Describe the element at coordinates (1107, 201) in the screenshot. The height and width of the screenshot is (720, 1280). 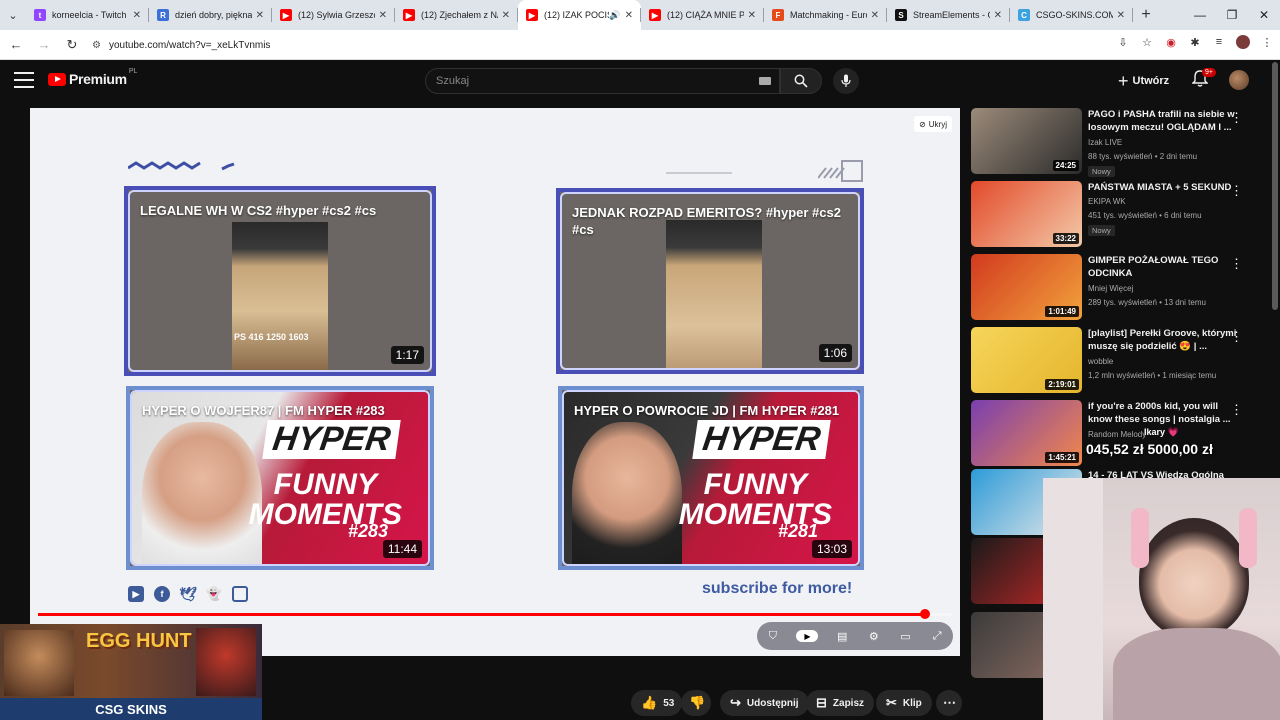
I see `channel-name: EKIPA WK` at that location.